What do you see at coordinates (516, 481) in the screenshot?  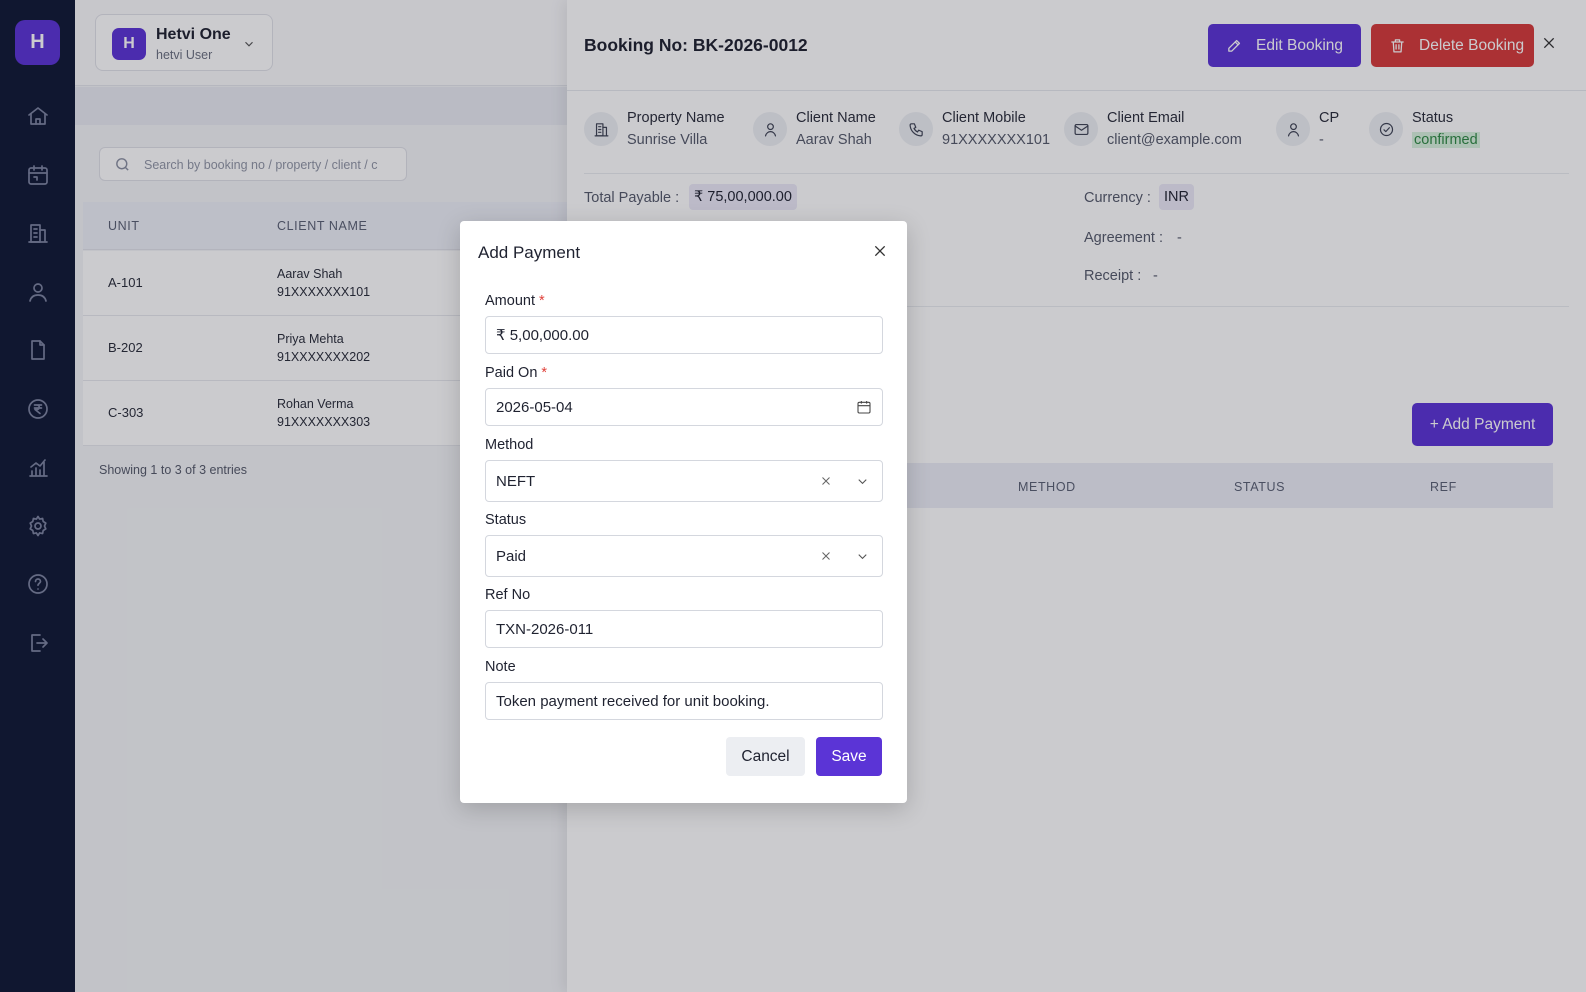 I see `method-selected-value: NEFT` at bounding box center [516, 481].